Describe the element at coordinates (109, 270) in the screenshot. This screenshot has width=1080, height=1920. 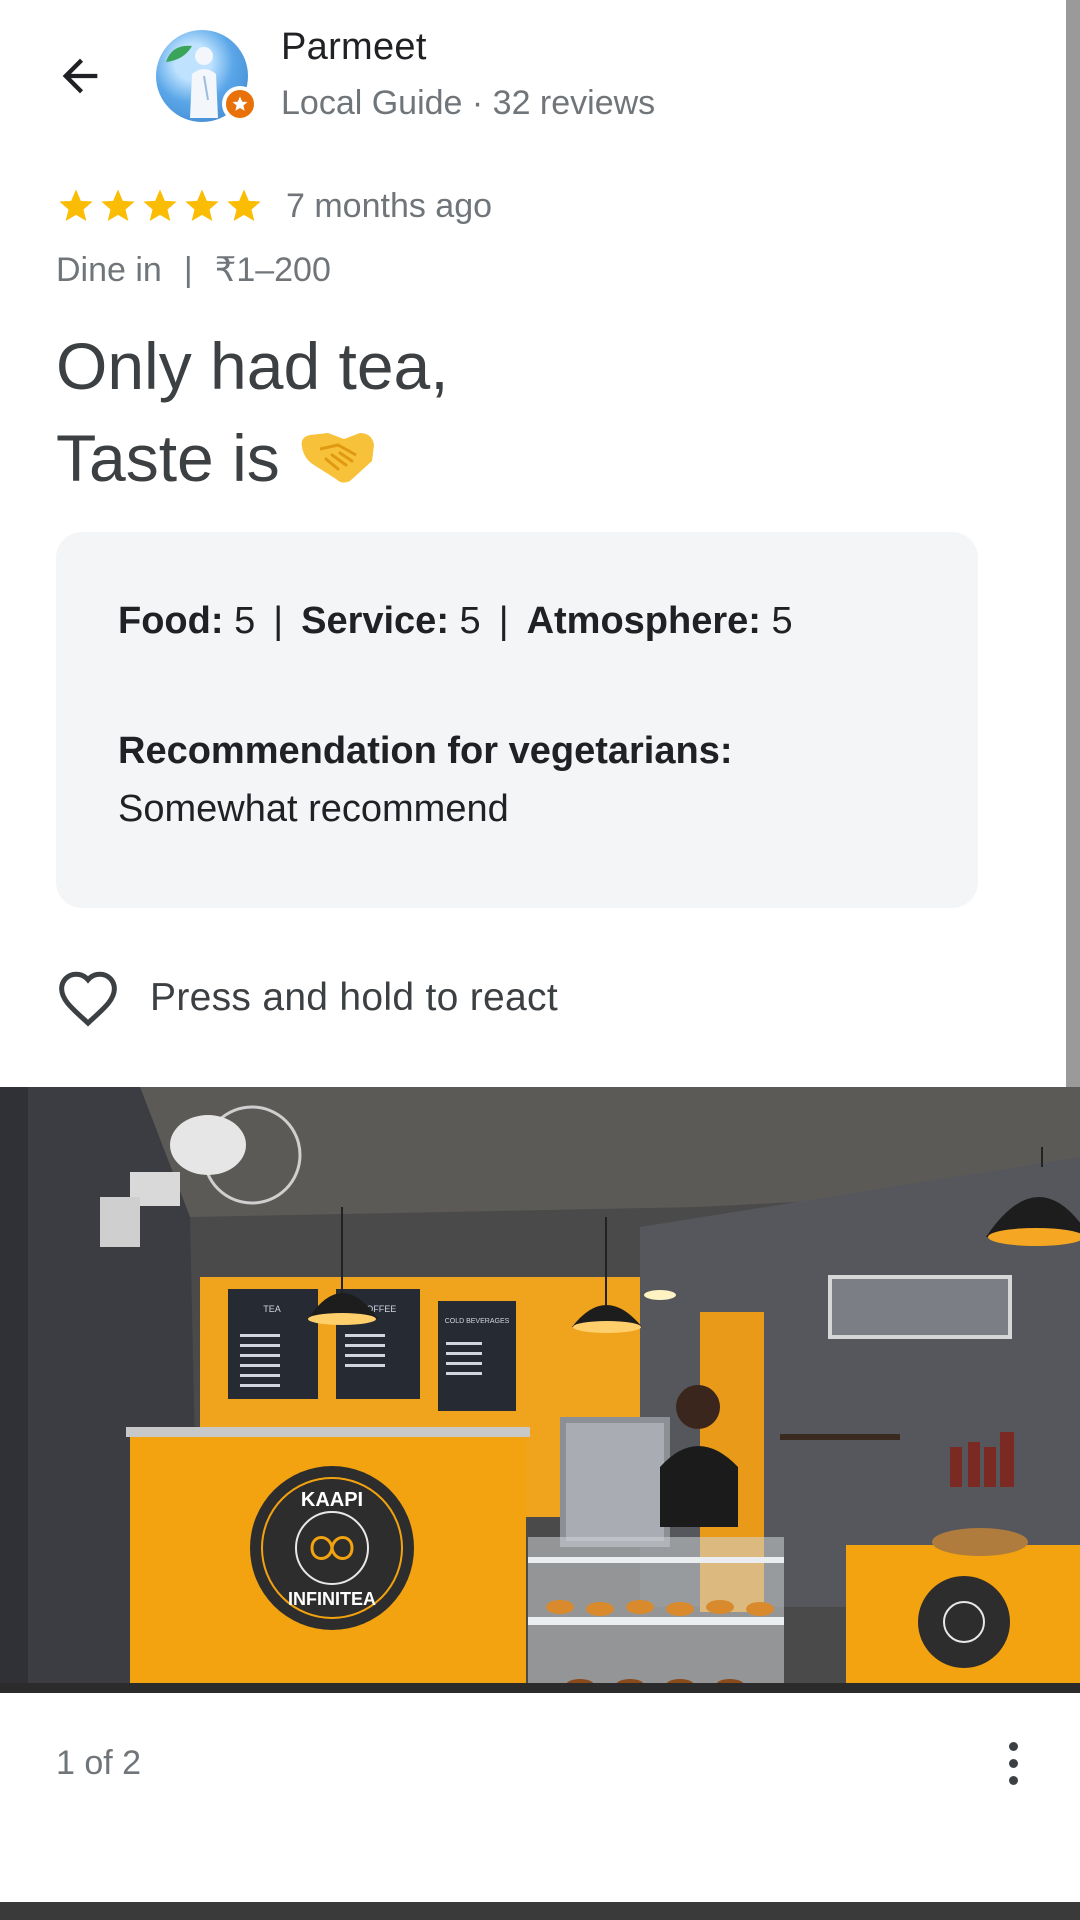
I see `visit-type: Dine in` at that location.